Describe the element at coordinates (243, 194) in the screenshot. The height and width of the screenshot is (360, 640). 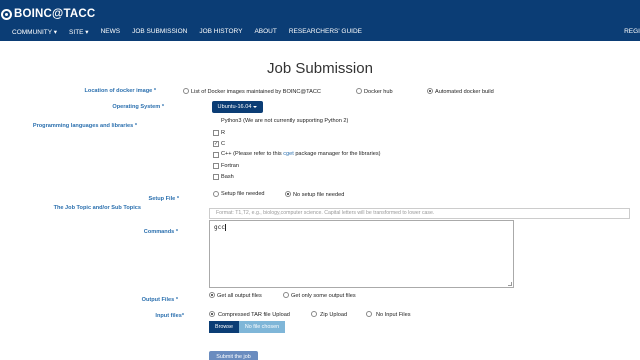
I see `setup-needed-label: Setup file needed` at that location.